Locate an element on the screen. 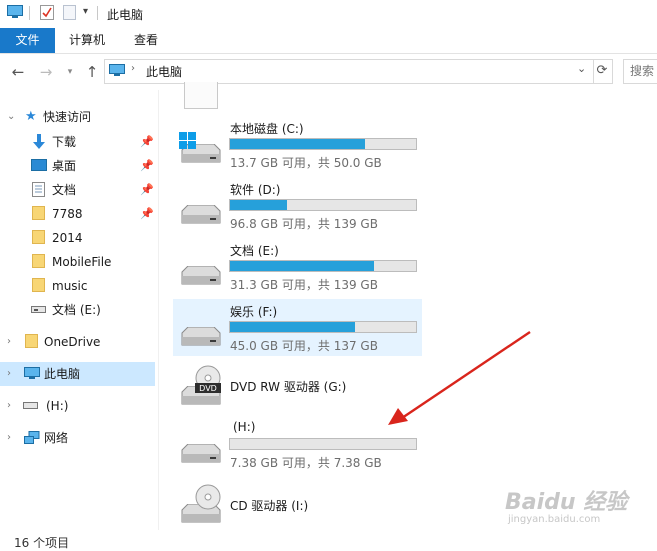 The width and height of the screenshot is (657, 551). tab-view: 查看 is located at coordinates (146, 40).